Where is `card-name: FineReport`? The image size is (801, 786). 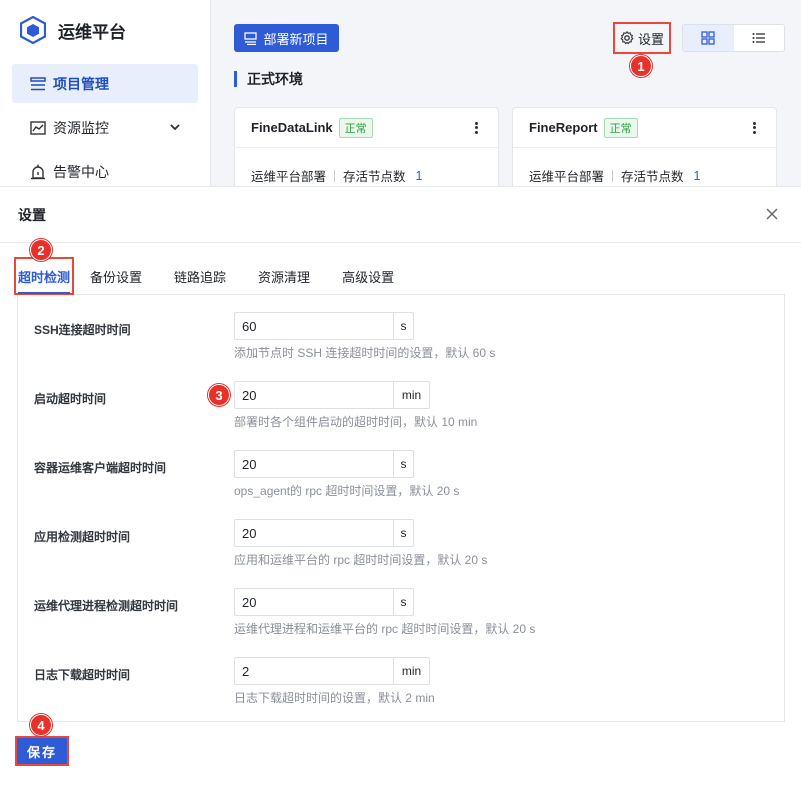
card-name: FineReport is located at coordinates (563, 127).